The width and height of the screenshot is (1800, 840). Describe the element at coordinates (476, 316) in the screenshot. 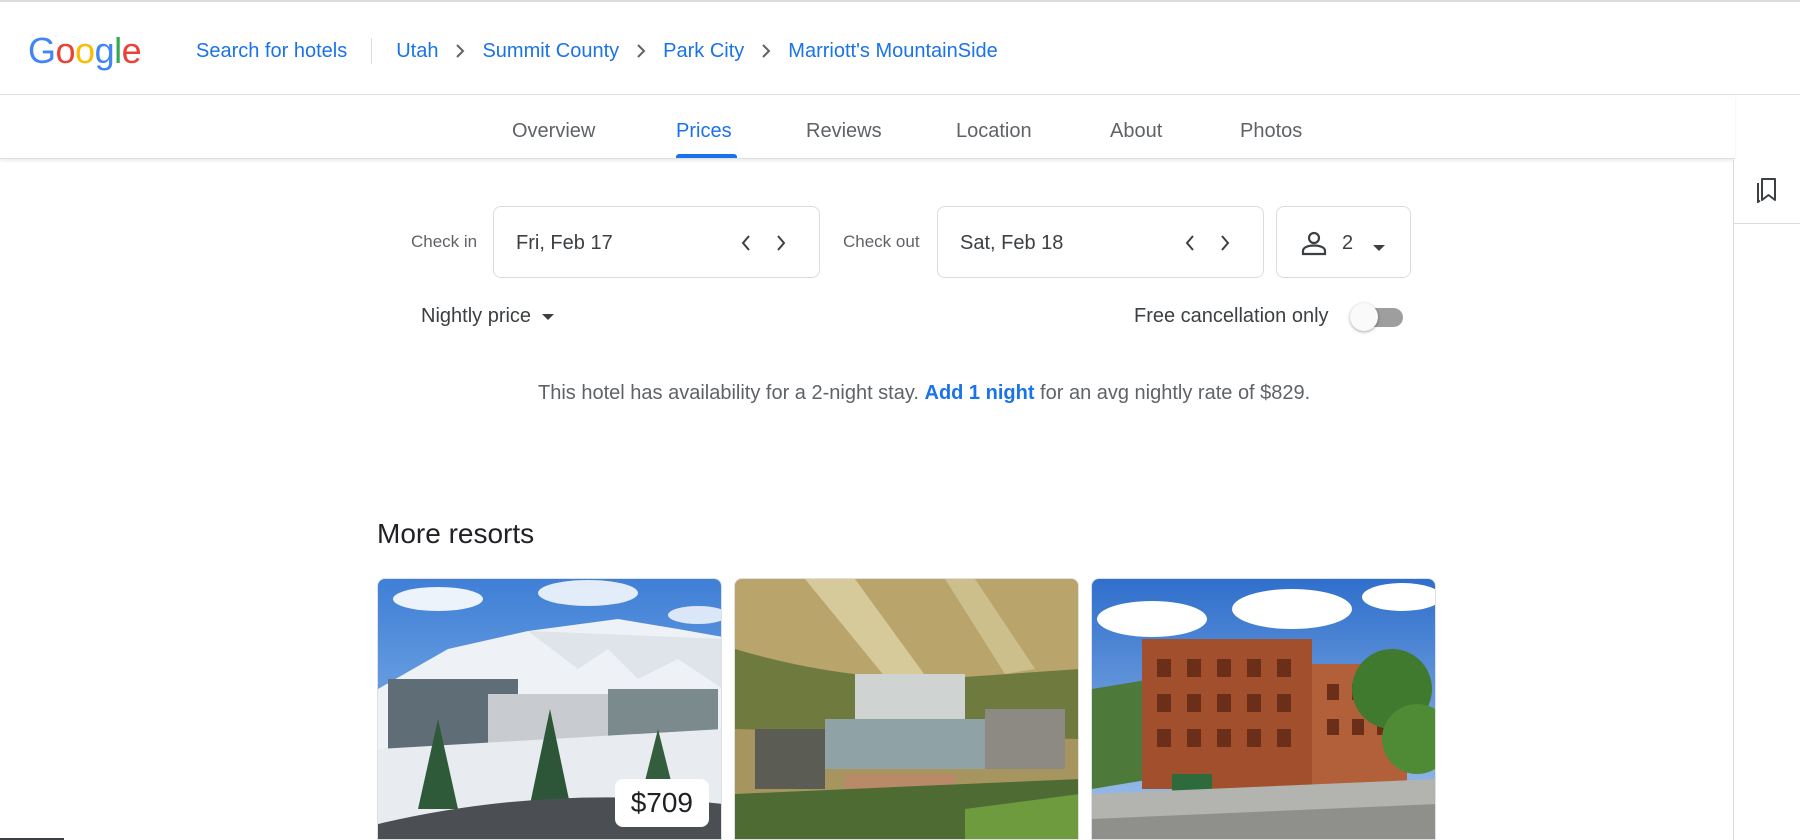

I see `price-mode-label: Nightly price` at that location.